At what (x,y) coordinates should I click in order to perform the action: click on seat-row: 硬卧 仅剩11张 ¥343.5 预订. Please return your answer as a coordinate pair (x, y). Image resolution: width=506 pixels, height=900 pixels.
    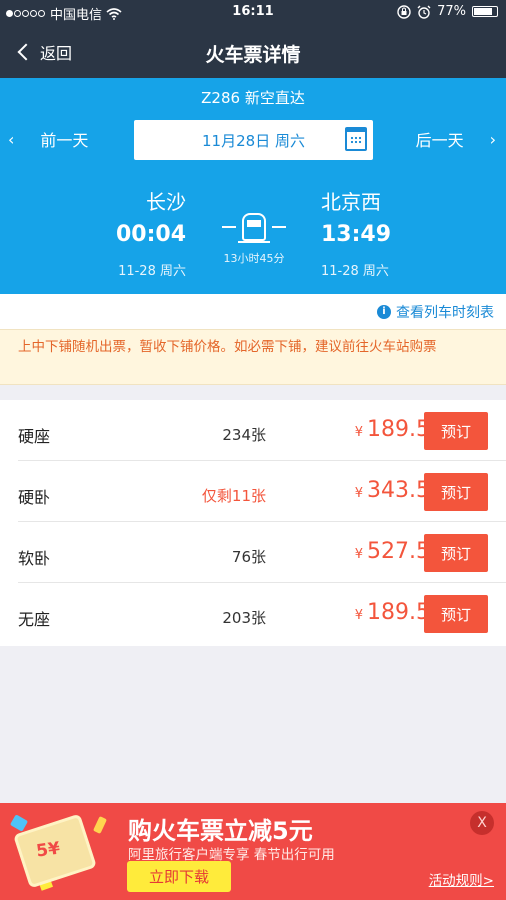
    Looking at the image, I should click on (262, 491).